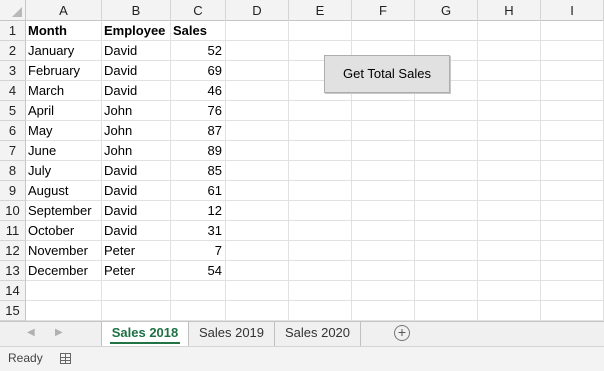 The image size is (604, 371). I want to click on cell-A11: October, so click(64, 231).